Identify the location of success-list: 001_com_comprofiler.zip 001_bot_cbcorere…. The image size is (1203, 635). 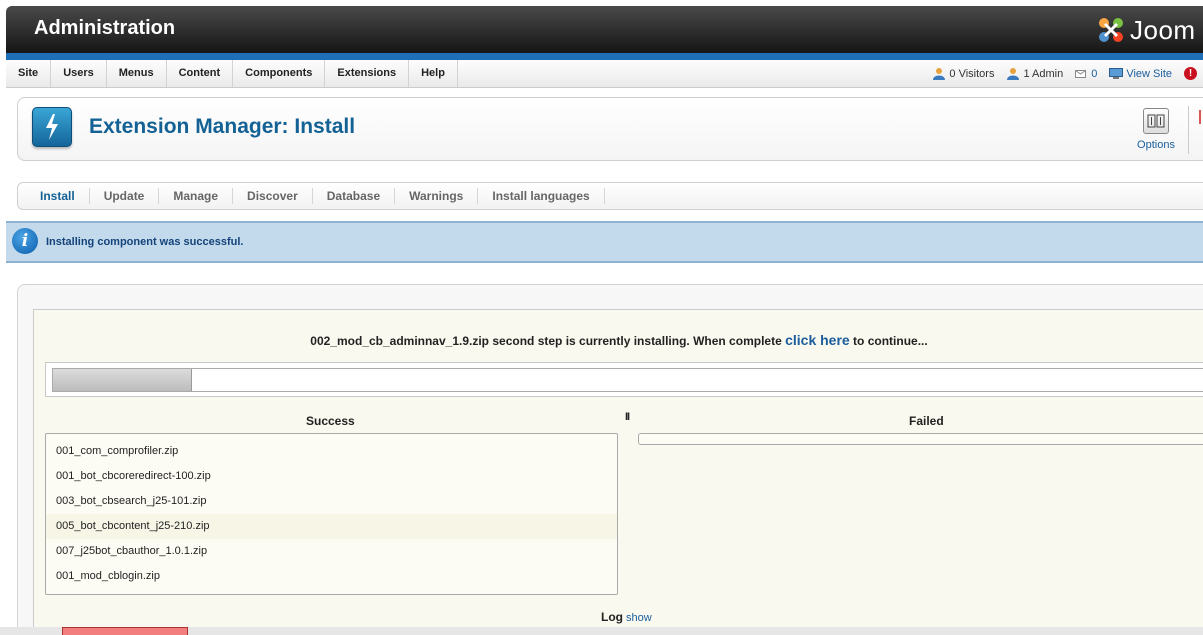
(331, 514).